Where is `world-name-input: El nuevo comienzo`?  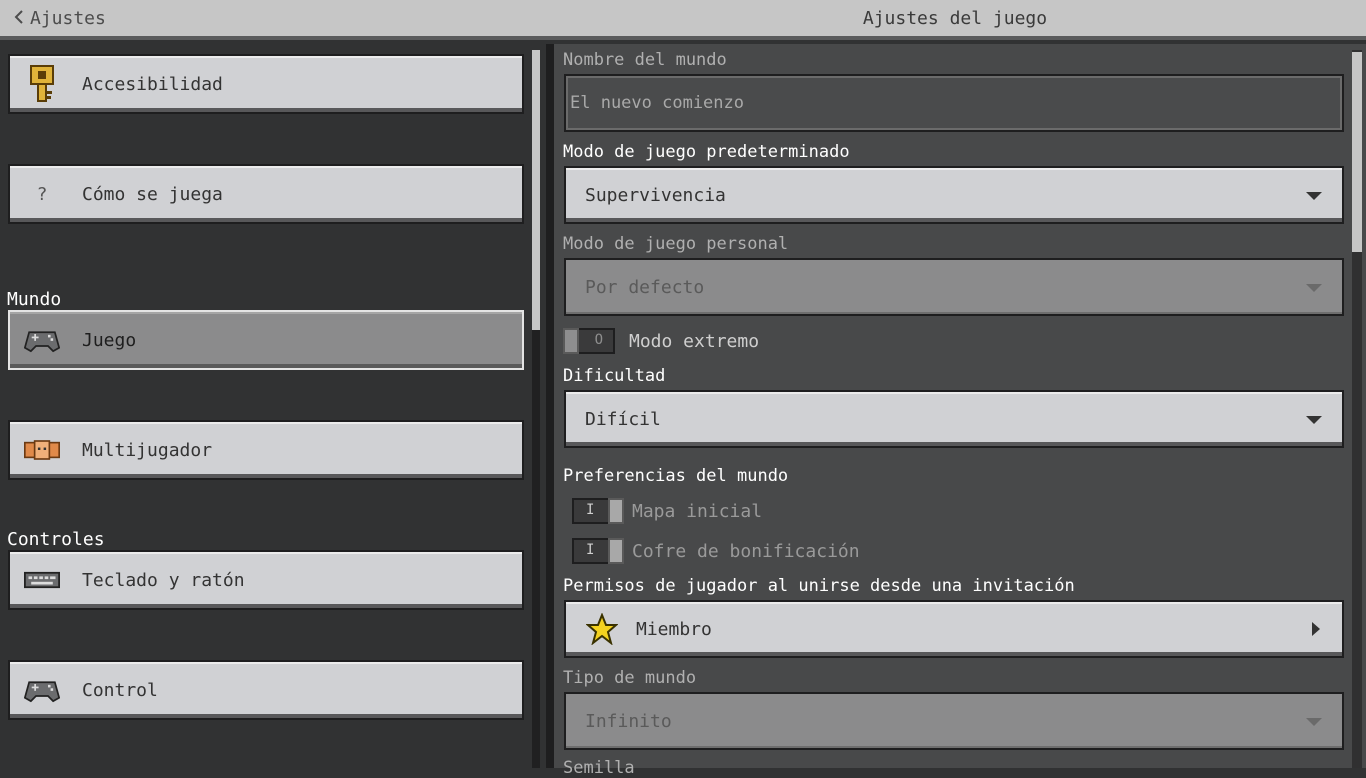
world-name-input: El nuevo comienzo is located at coordinates (954, 103).